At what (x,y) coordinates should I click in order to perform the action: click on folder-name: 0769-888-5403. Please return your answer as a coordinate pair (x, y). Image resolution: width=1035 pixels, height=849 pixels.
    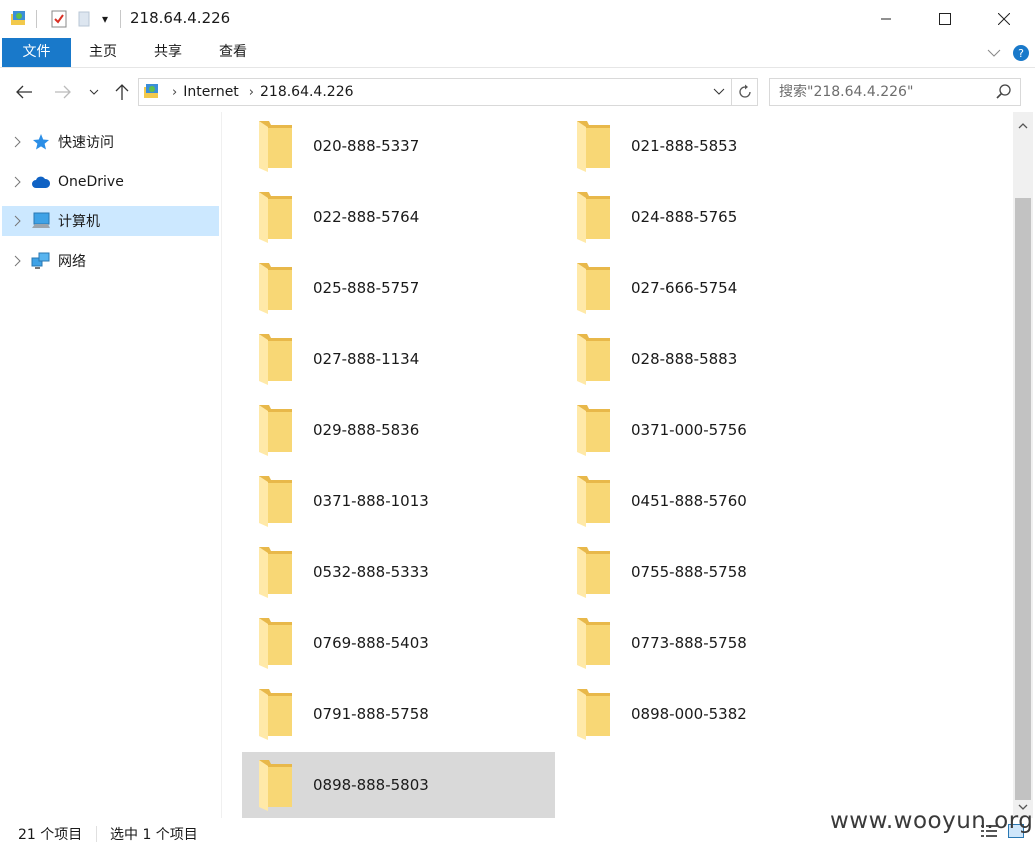
    Looking at the image, I should click on (371, 643).